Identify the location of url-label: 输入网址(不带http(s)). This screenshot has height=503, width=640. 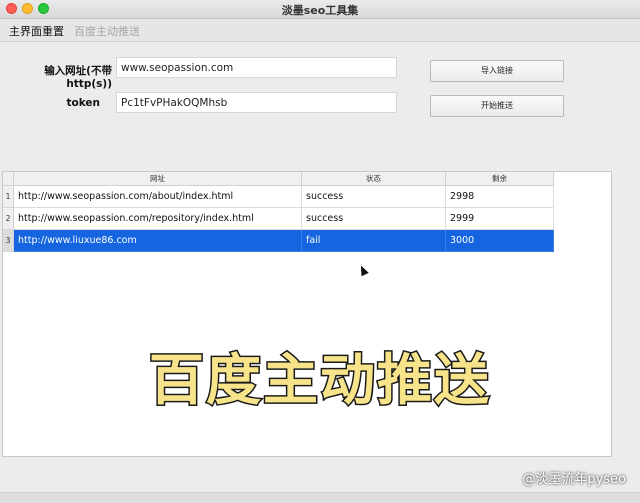
(78, 77).